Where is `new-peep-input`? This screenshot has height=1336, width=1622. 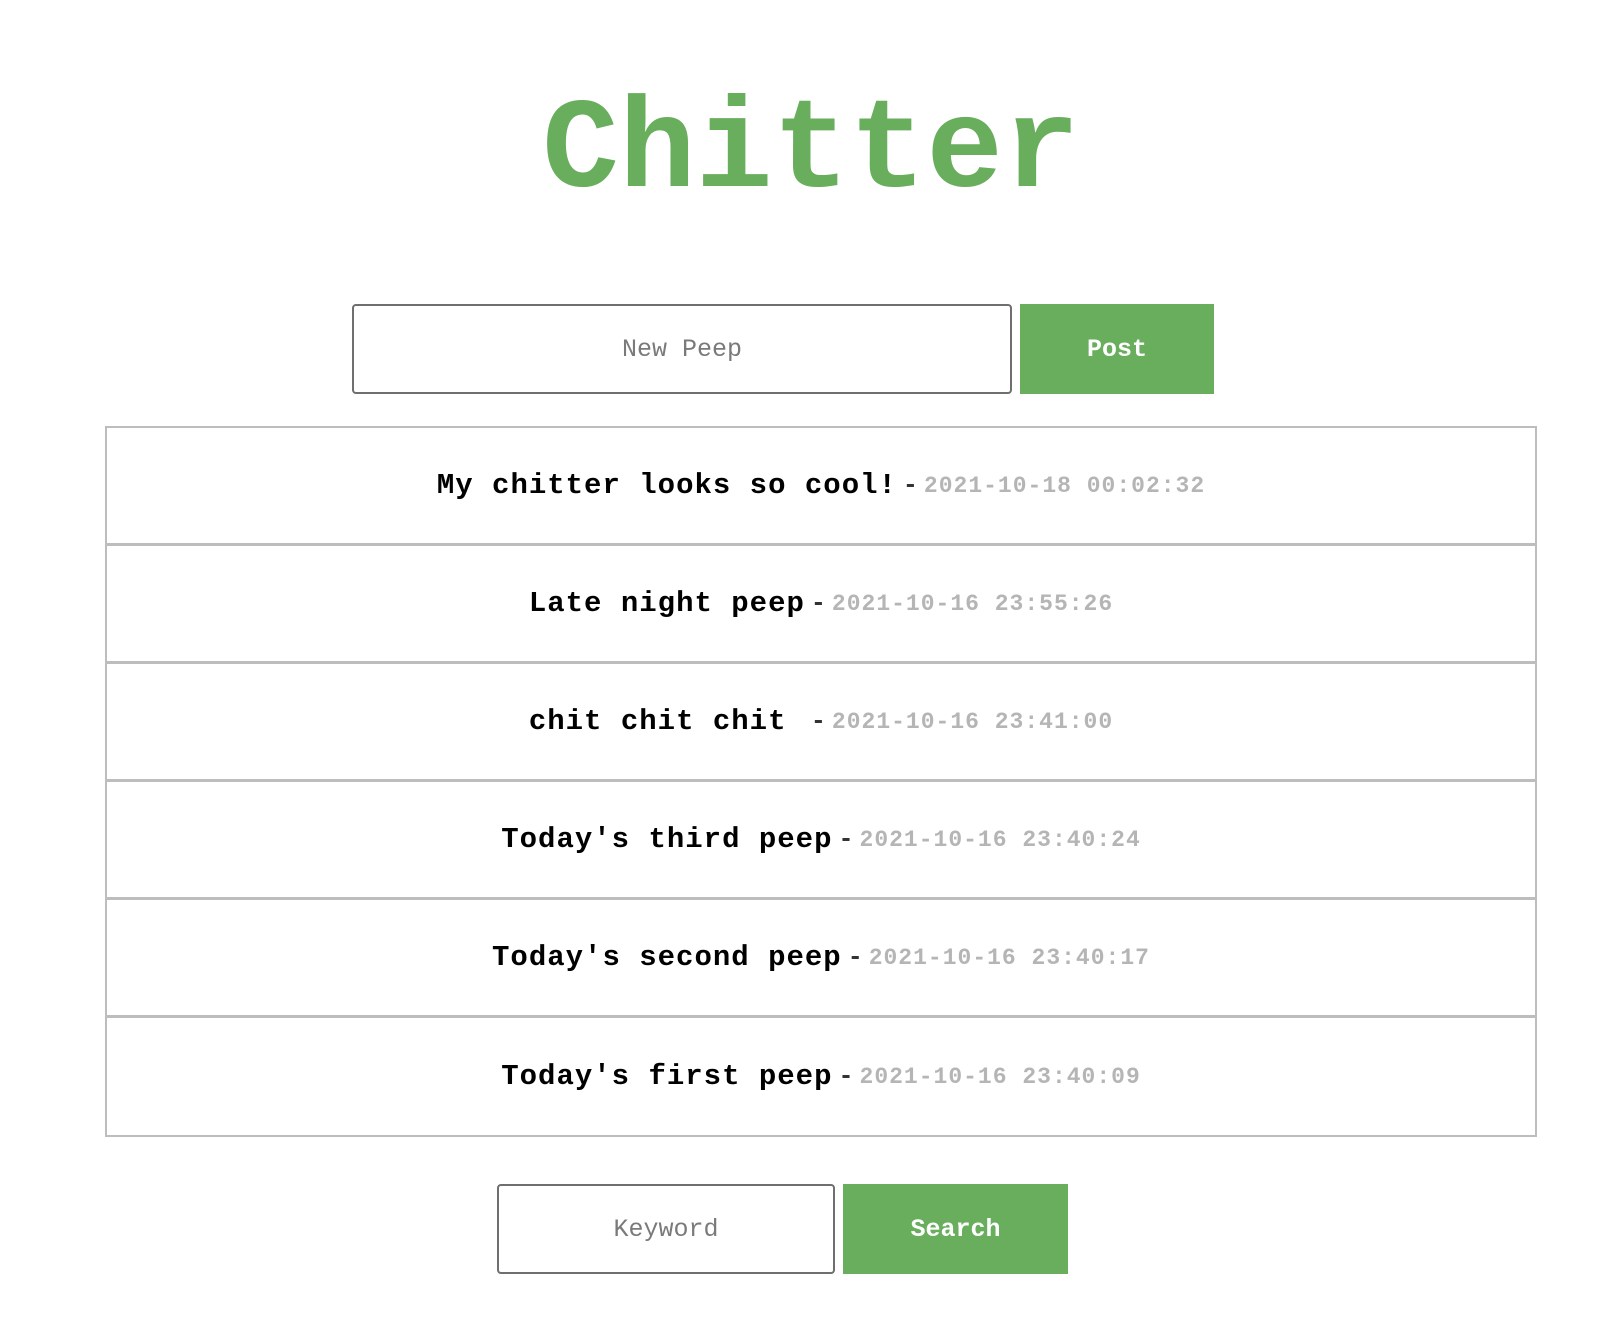
new-peep-input is located at coordinates (682, 349).